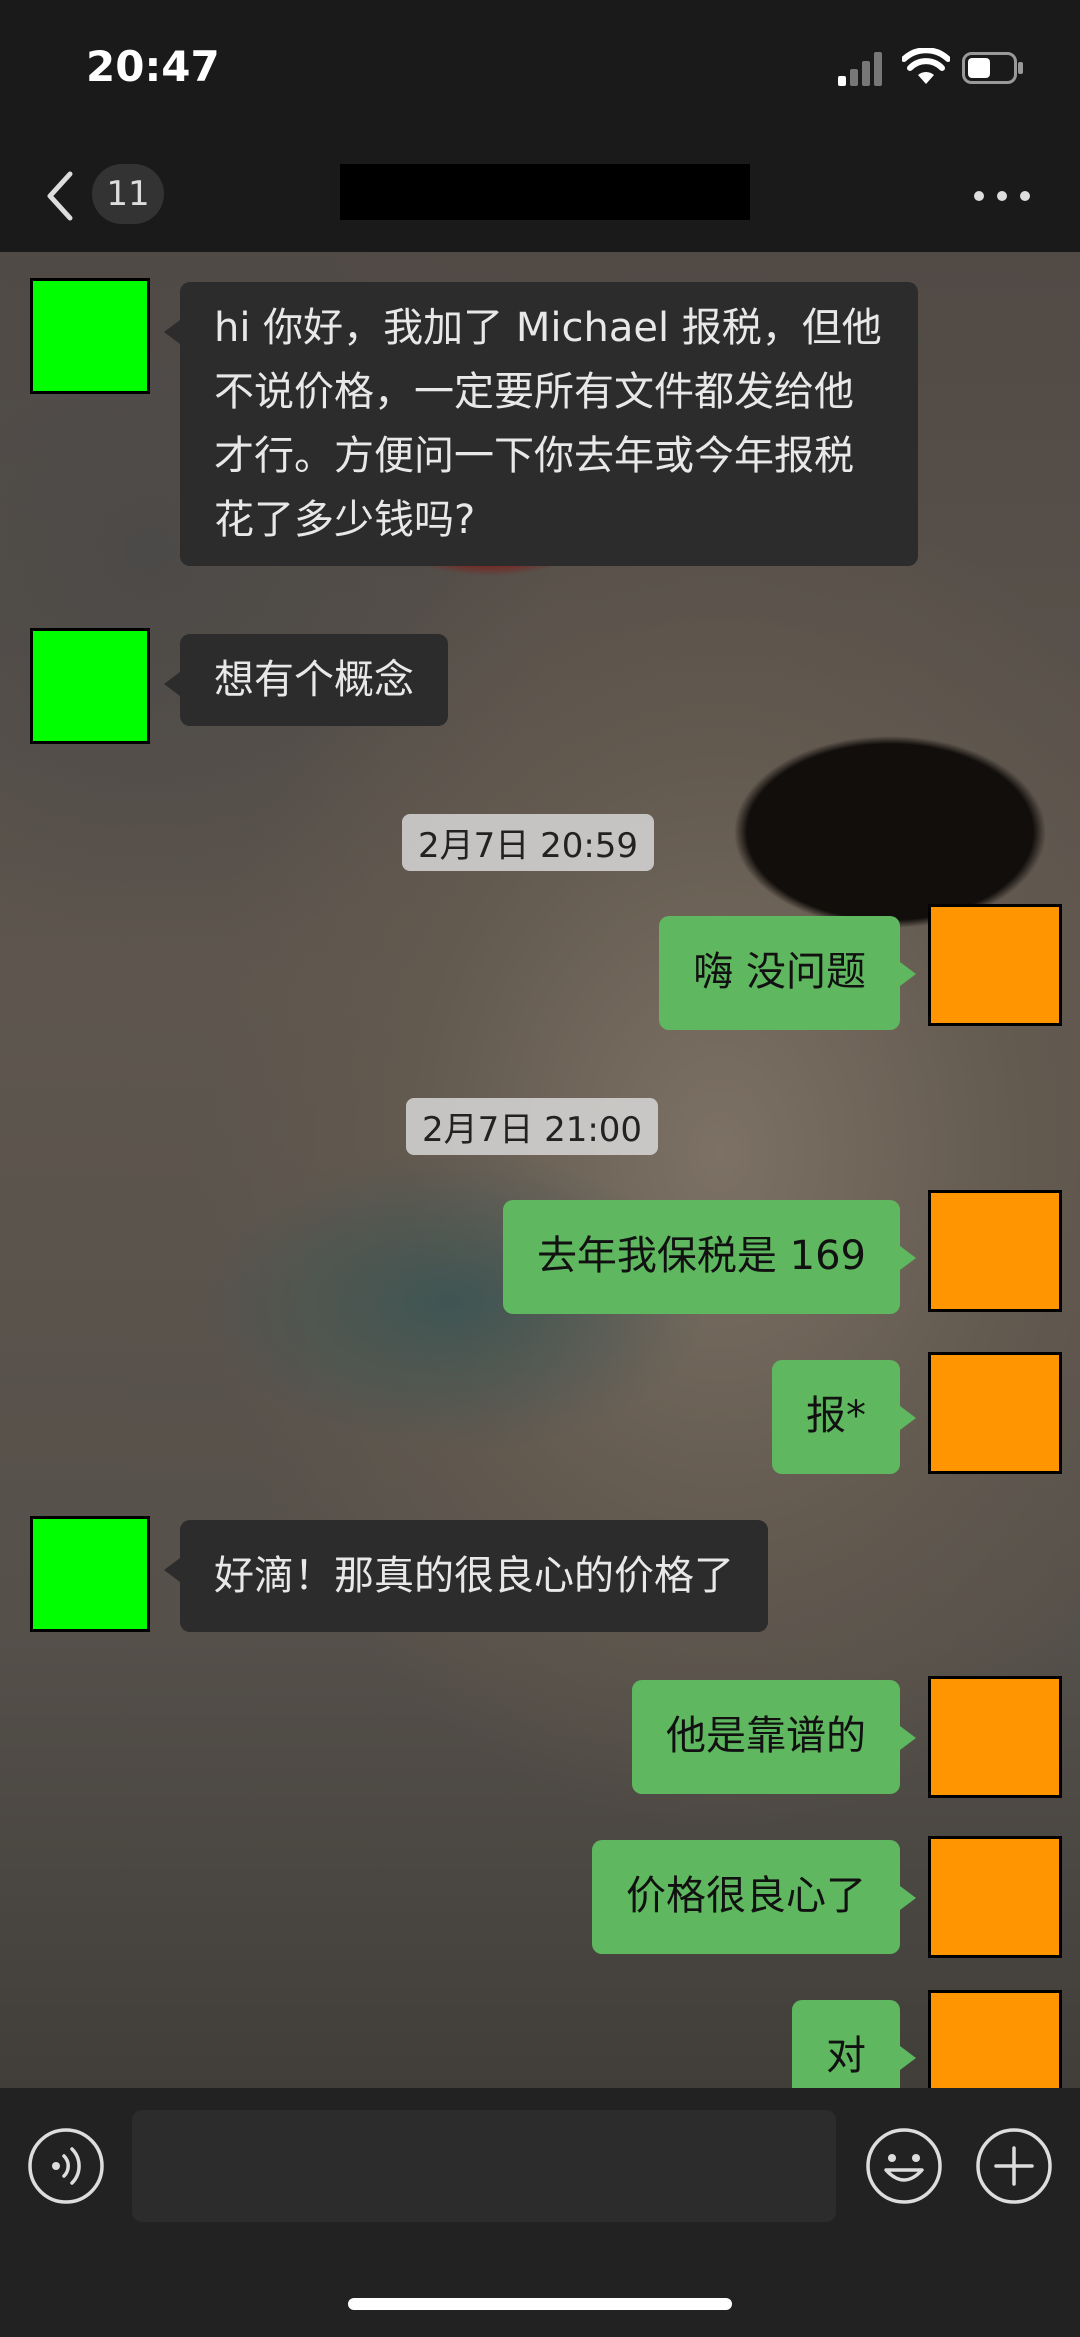 Image resolution: width=1080 pixels, height=2337 pixels. I want to click on home-indicator, so click(540, 2304).